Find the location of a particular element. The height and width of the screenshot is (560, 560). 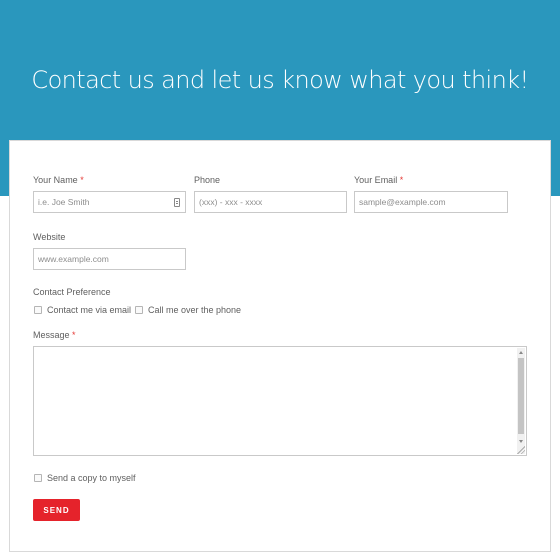

send-copy-label: Send a copy to myself is located at coordinates (91, 478).